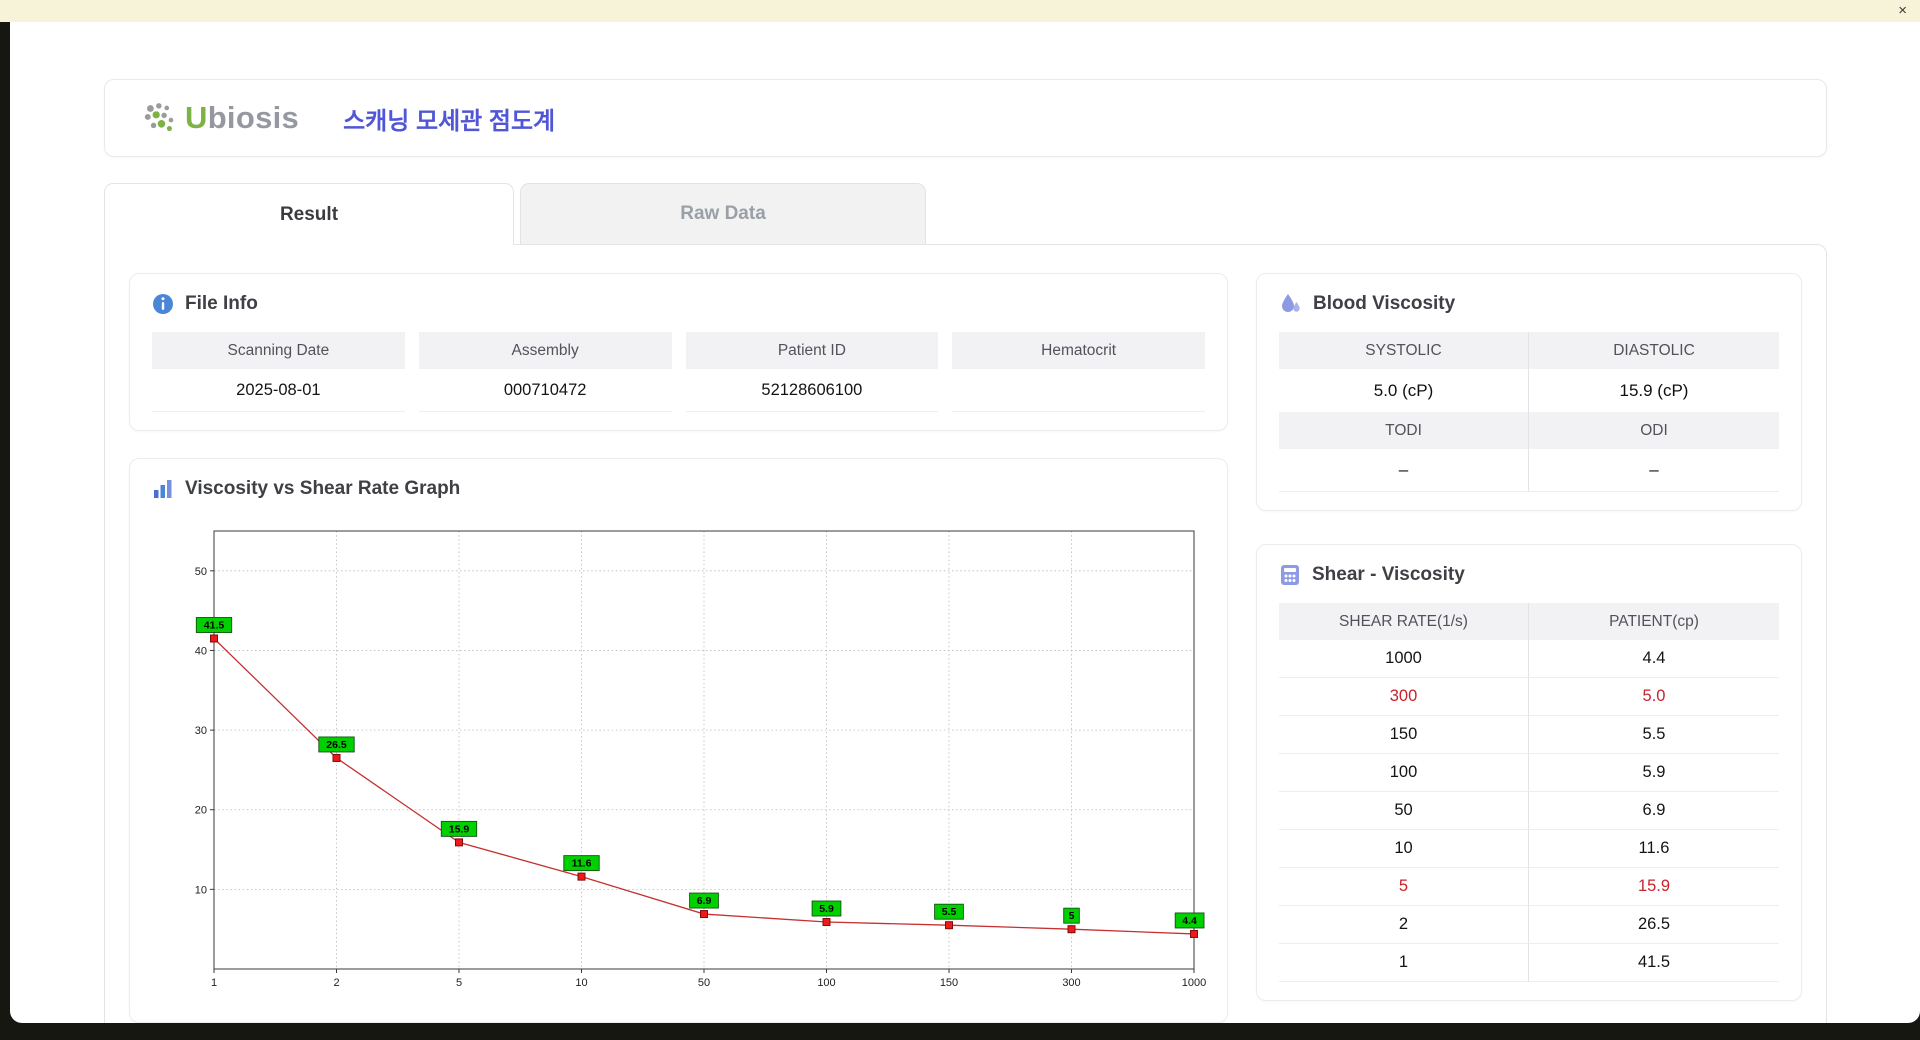 The image size is (1920, 1040). I want to click on point-label: 15.9, so click(459, 828).